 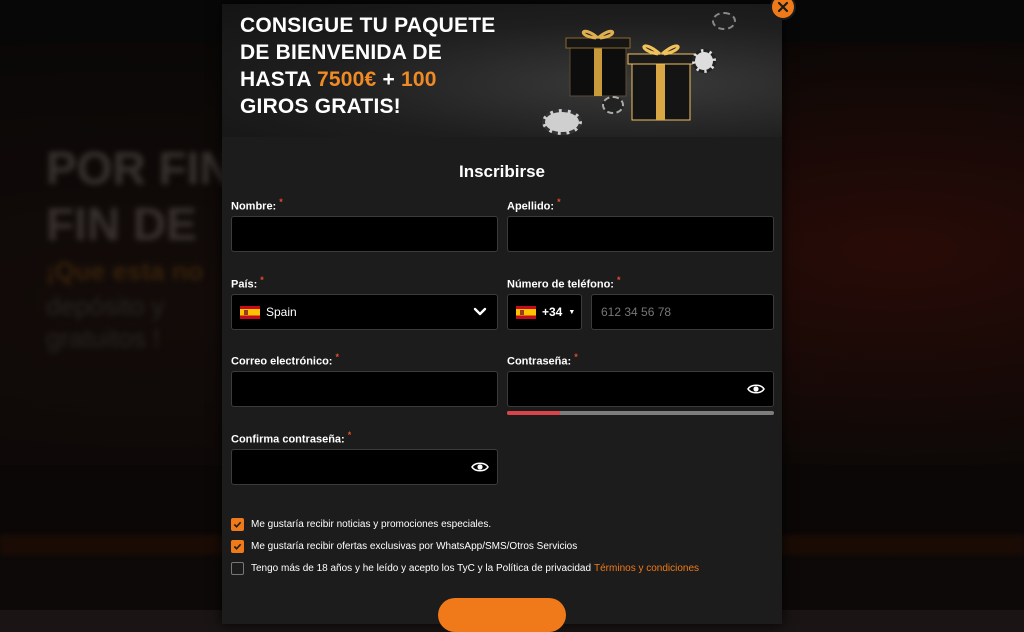 I want to click on bonus-amount: 7500€, so click(x=347, y=79).